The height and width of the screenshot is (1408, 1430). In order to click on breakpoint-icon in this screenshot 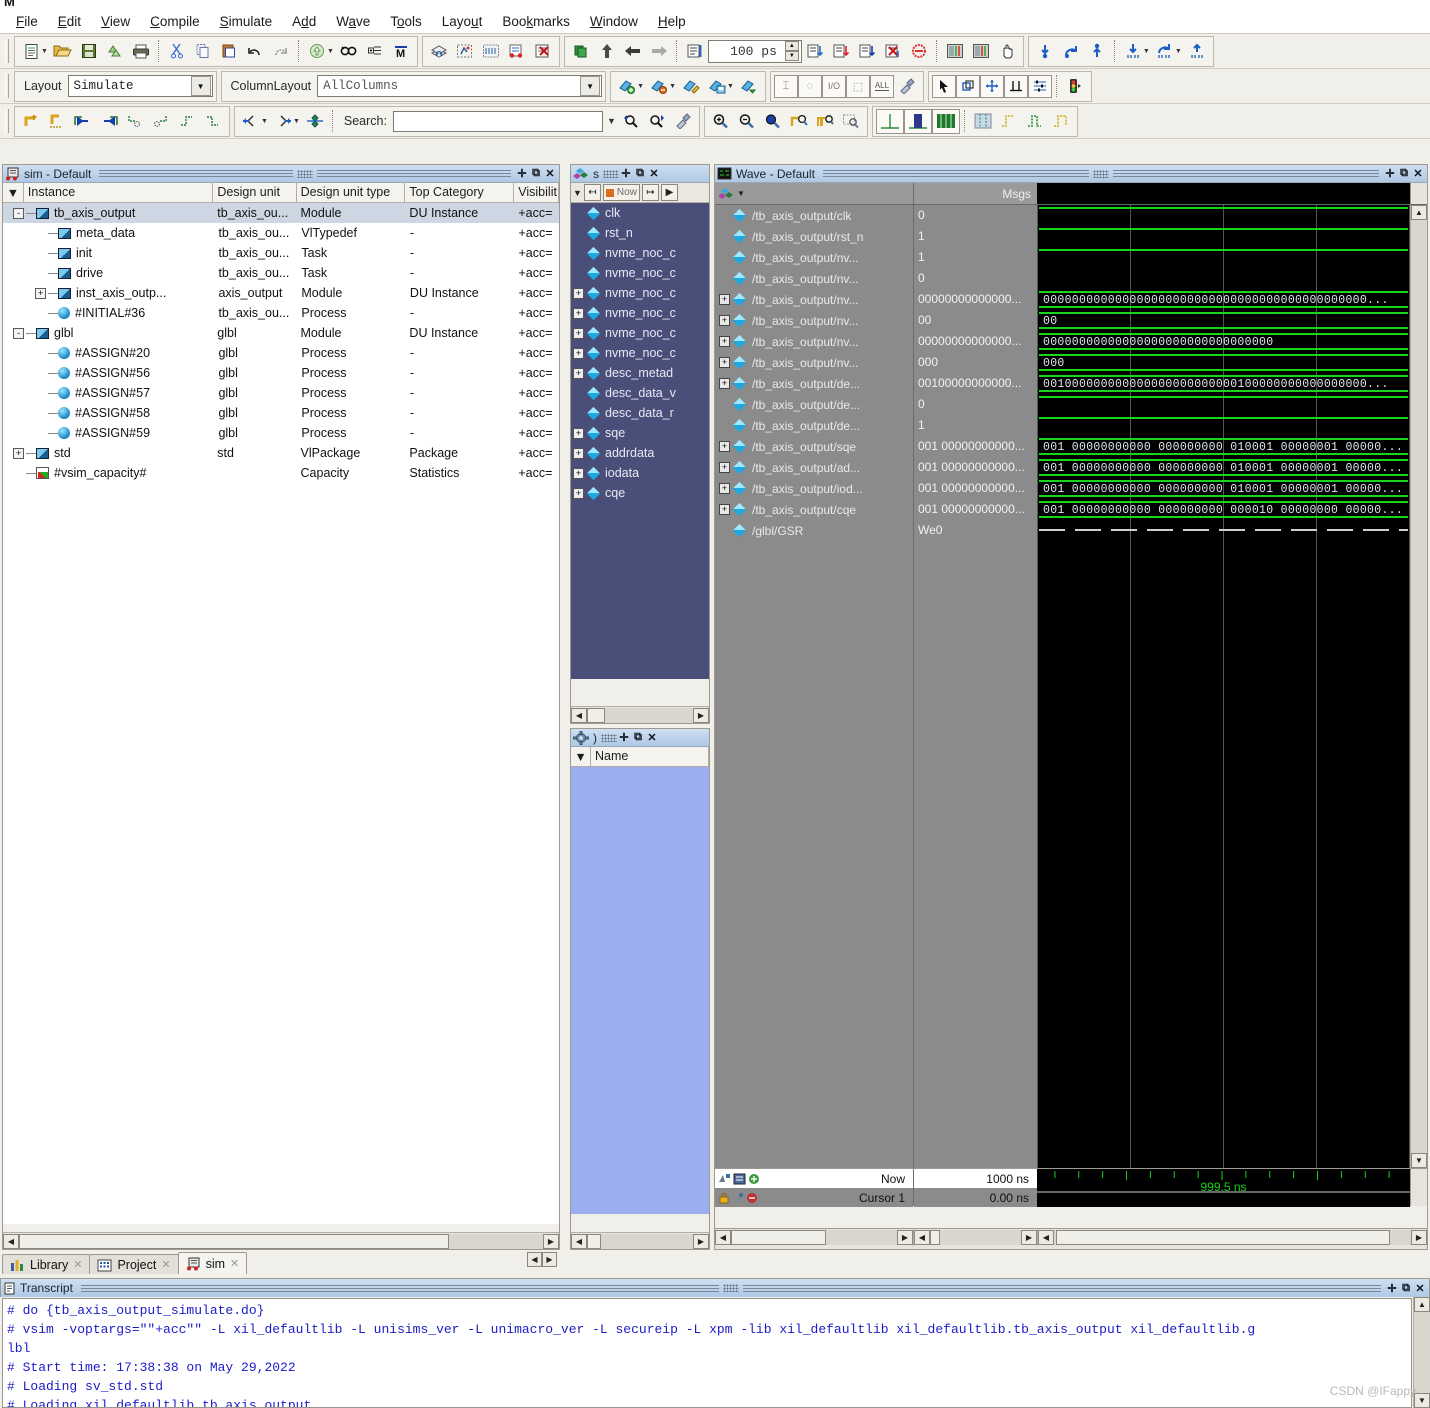, I will do `click(517, 51)`.